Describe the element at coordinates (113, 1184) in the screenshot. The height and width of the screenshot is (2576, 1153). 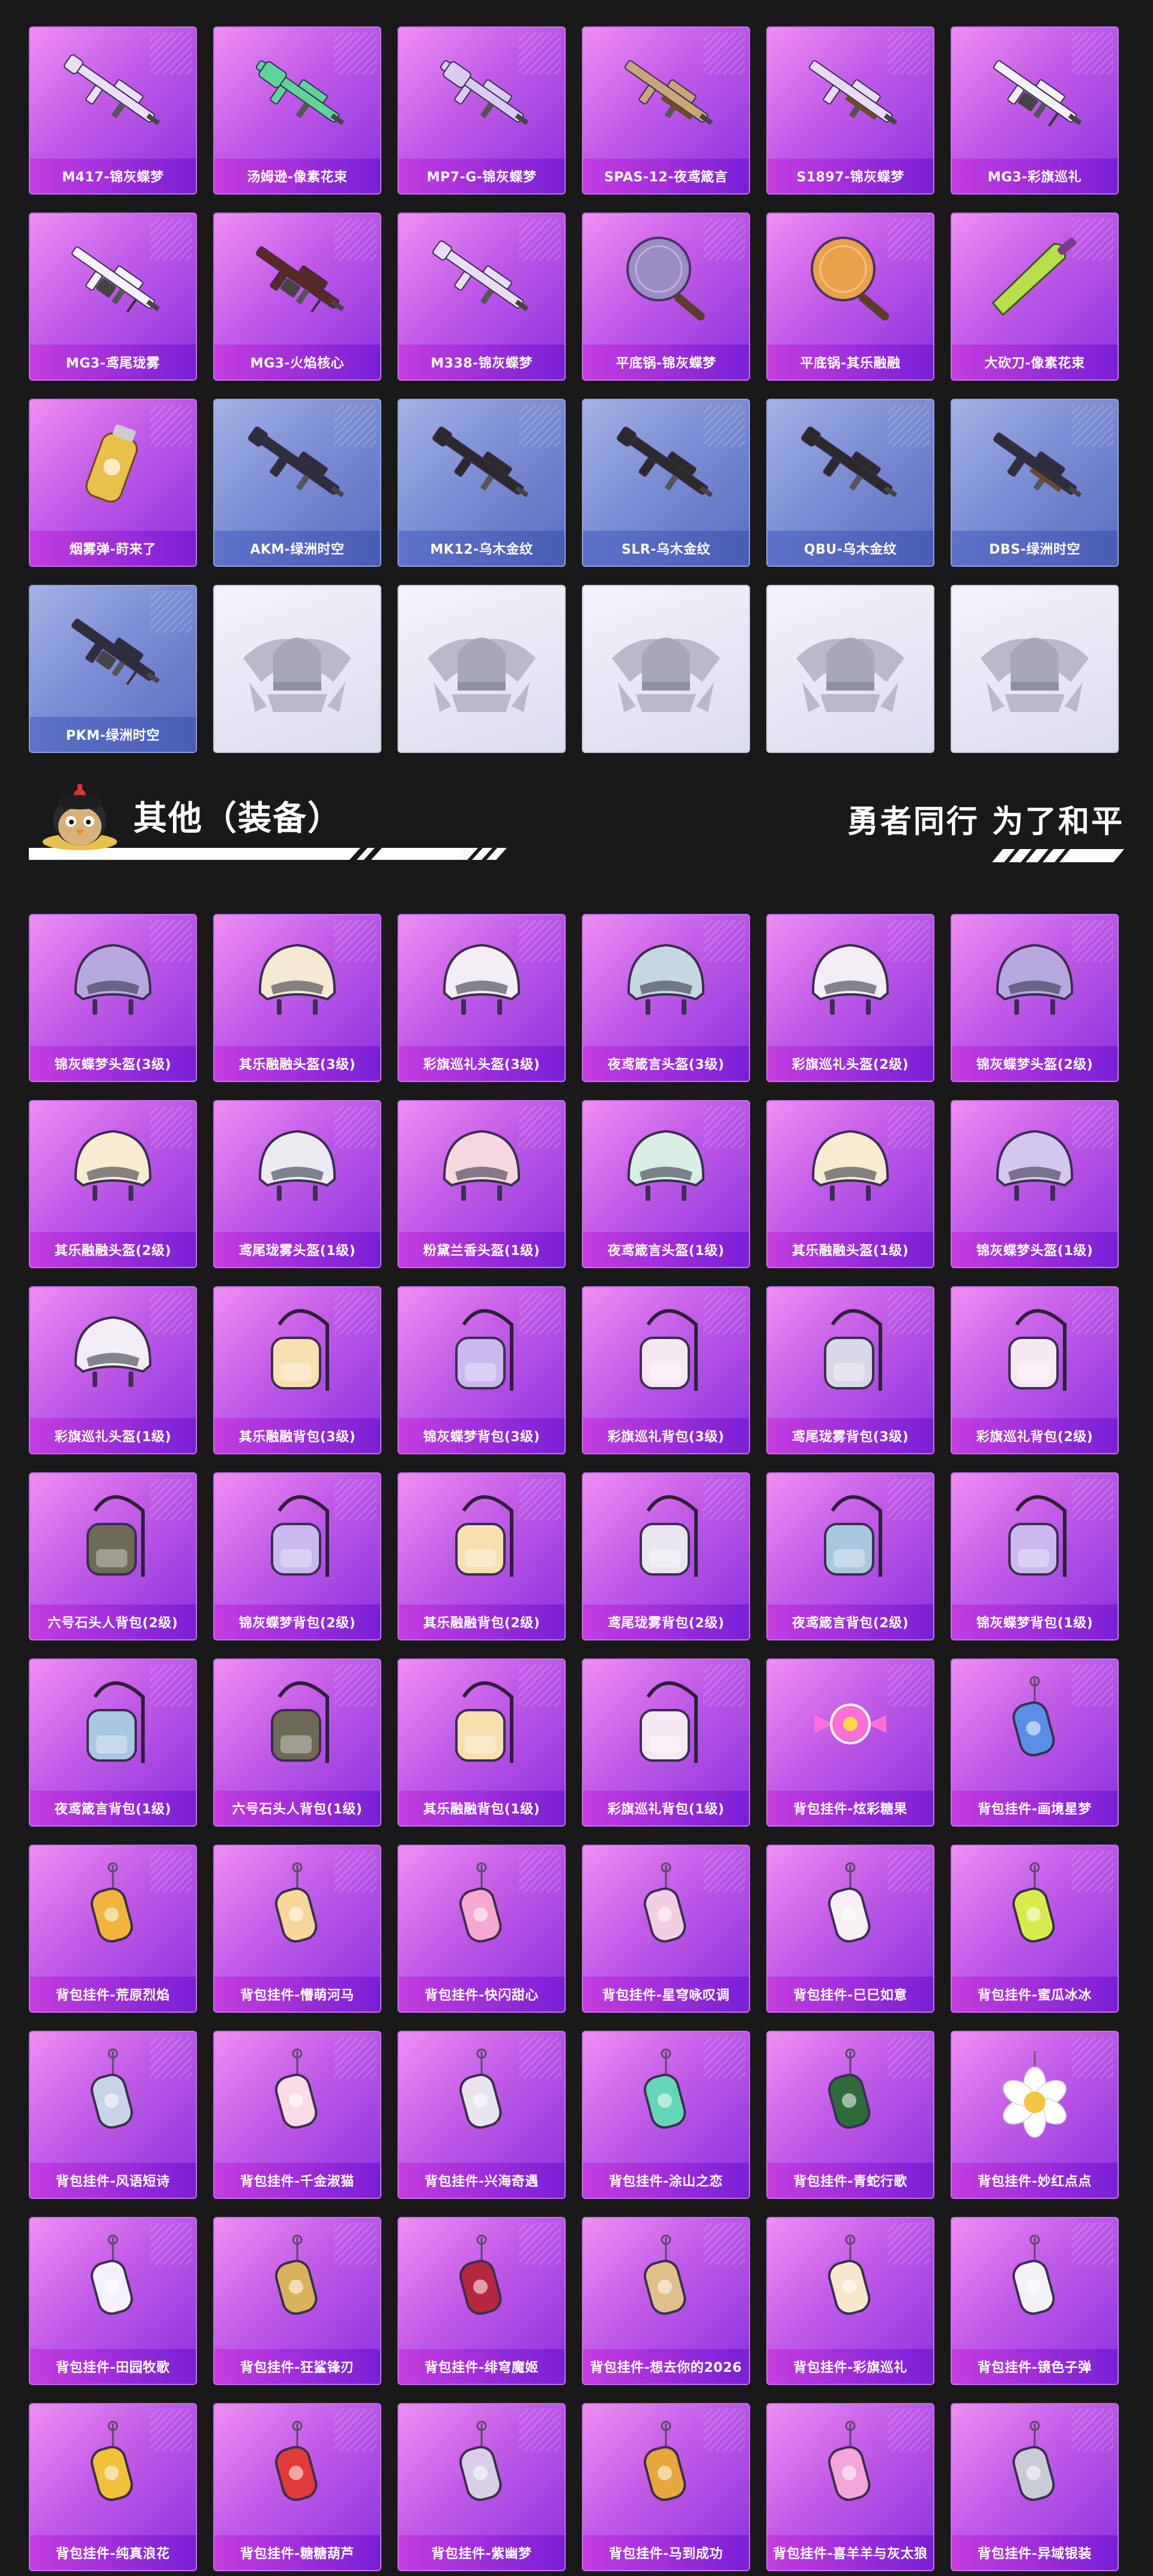
I see `item-card: 其乐融融头盔(2级)` at that location.